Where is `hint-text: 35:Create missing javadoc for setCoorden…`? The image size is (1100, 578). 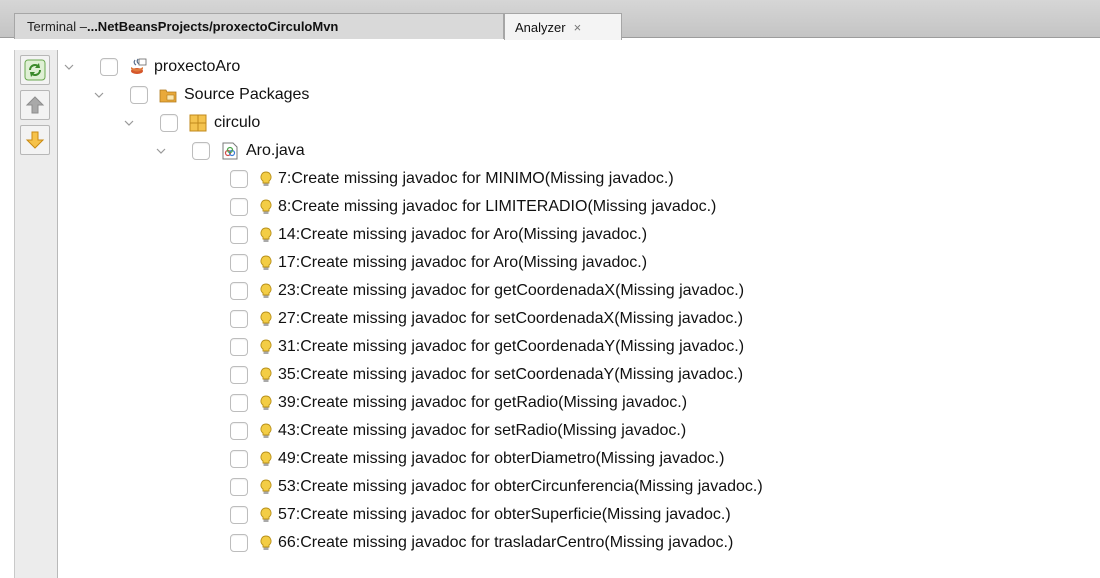 hint-text: 35:Create missing javadoc for setCoorden… is located at coordinates (511, 374).